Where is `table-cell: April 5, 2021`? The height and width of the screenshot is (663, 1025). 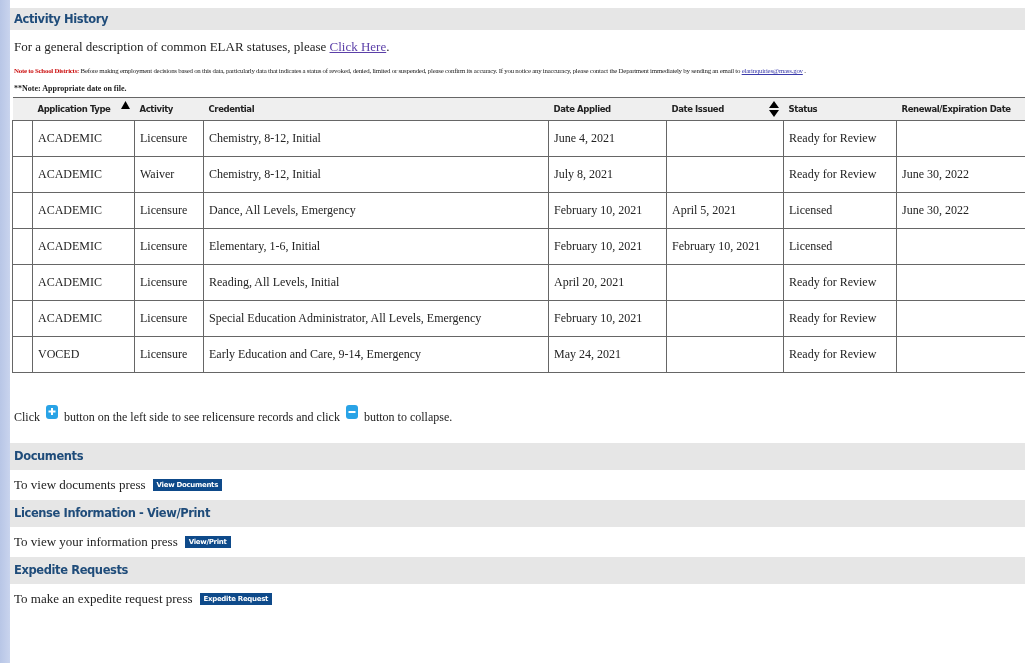
table-cell: April 5, 2021 is located at coordinates (725, 210).